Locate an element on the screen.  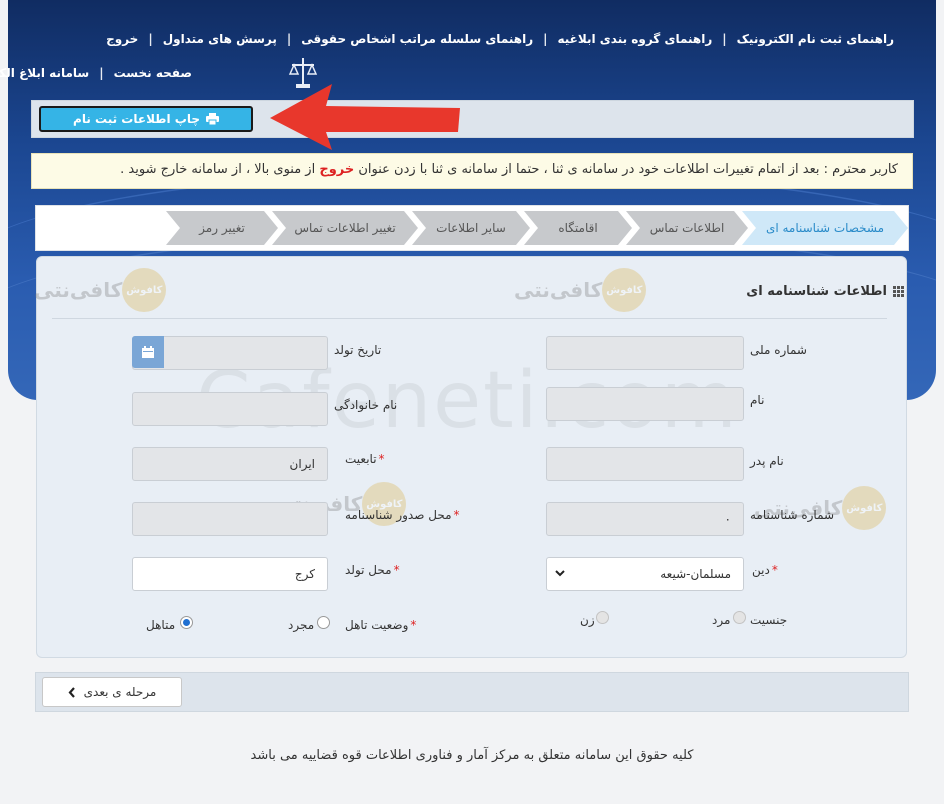
national-id-field is located at coordinates (645, 353).